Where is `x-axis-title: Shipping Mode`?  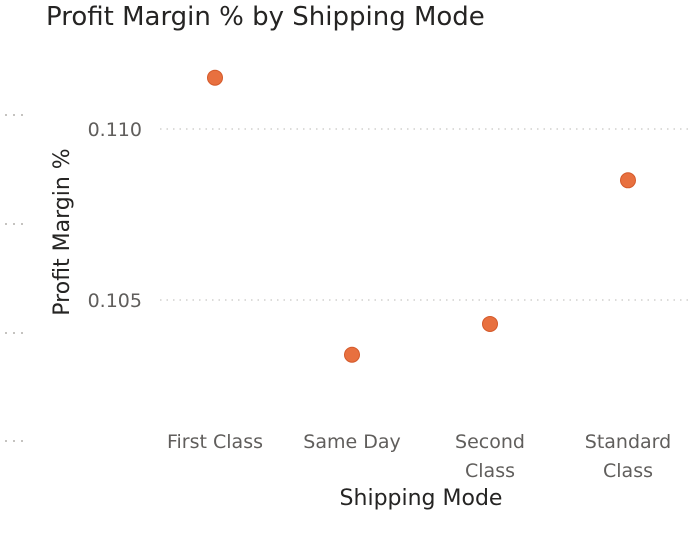
x-axis-title: Shipping Mode is located at coordinates (421, 498).